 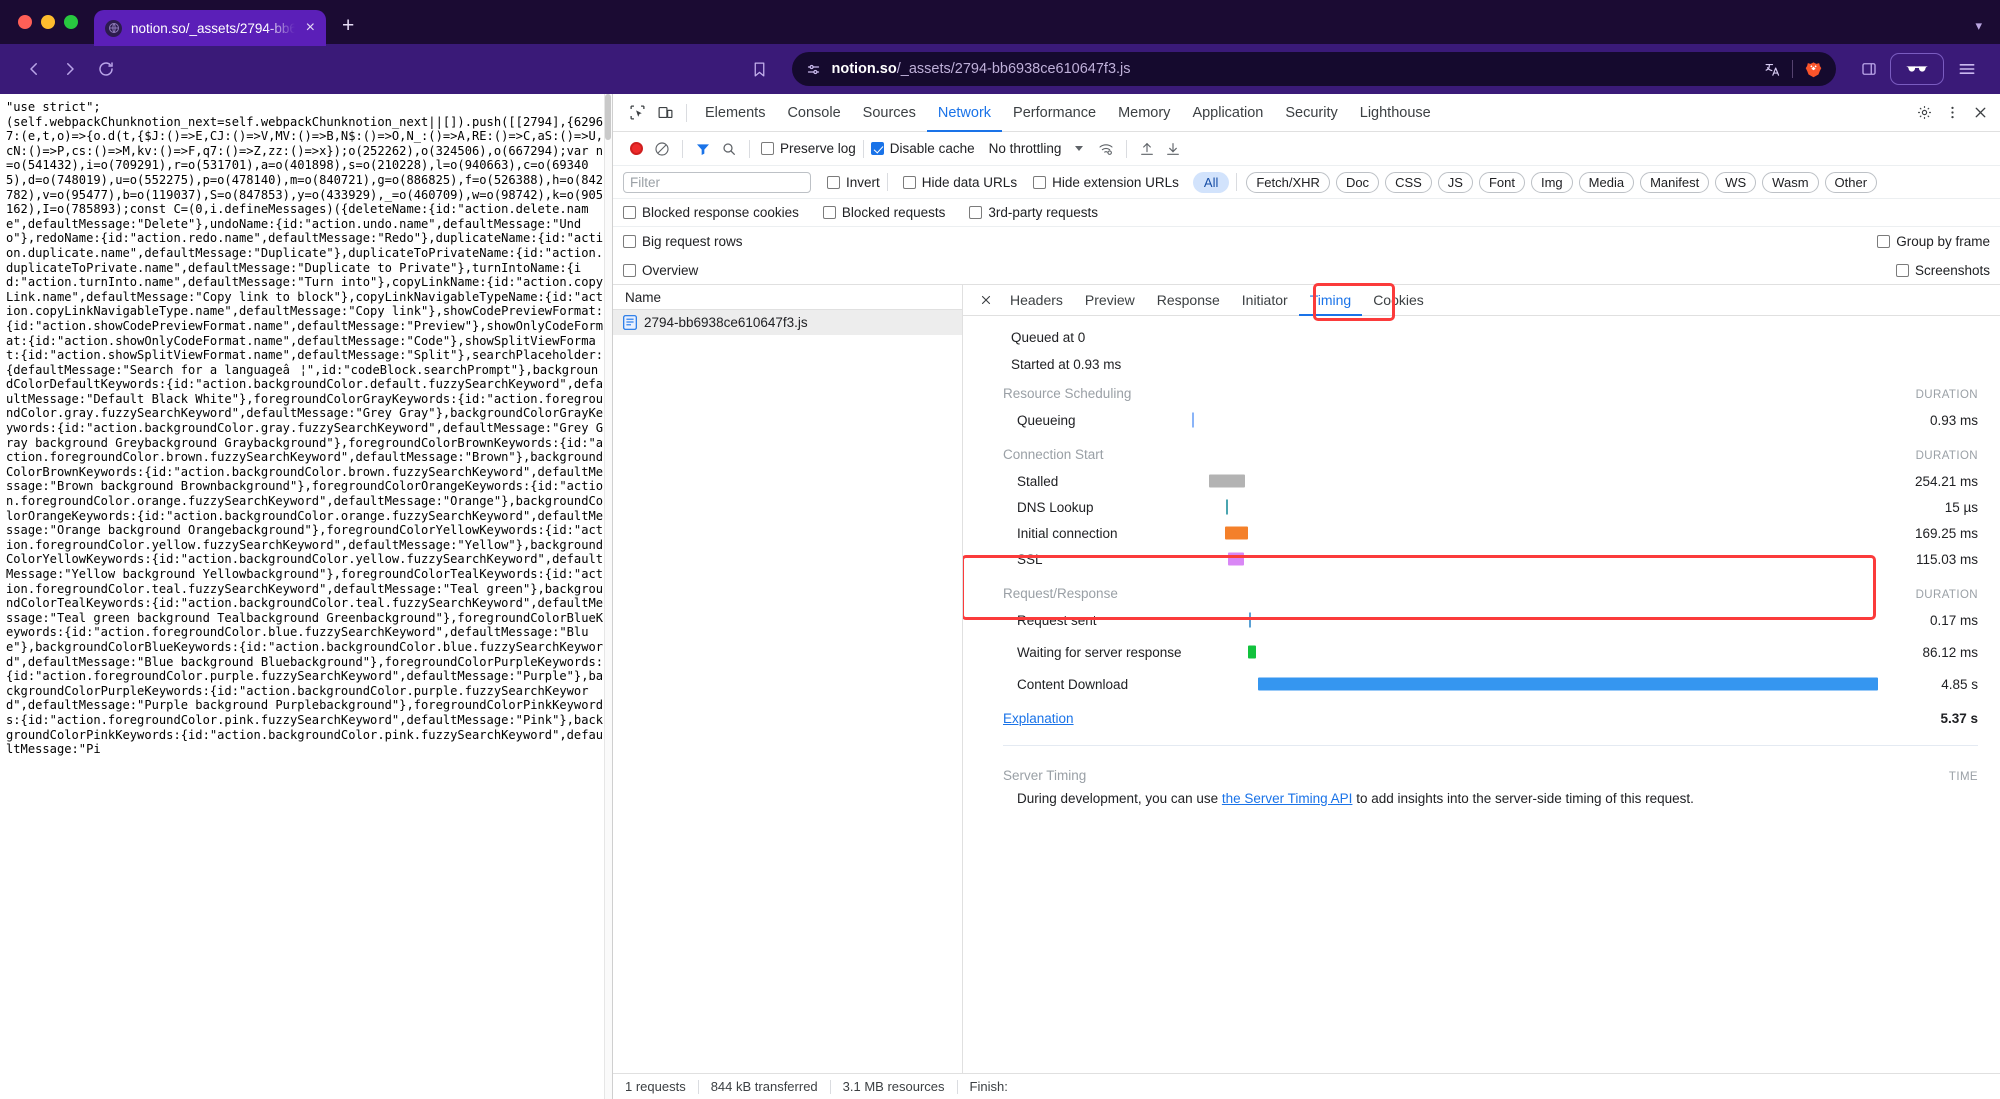 What do you see at coordinates (717, 182) in the screenshot?
I see `filter-input` at bounding box center [717, 182].